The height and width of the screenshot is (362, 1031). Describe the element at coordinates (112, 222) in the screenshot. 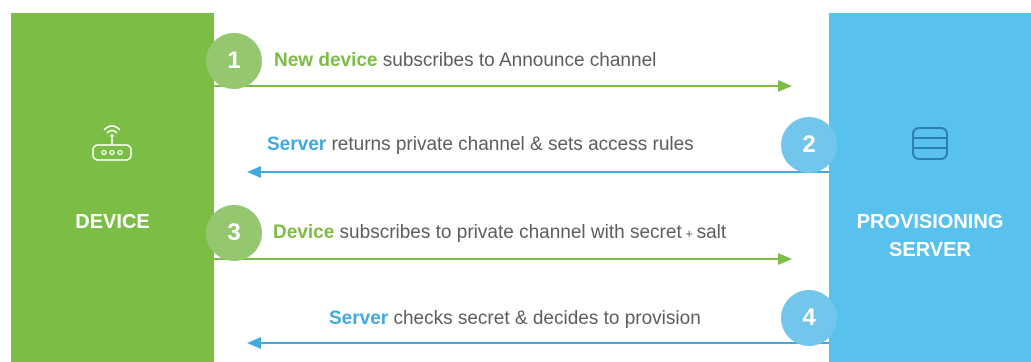

I see `device-label: DEVICE` at that location.